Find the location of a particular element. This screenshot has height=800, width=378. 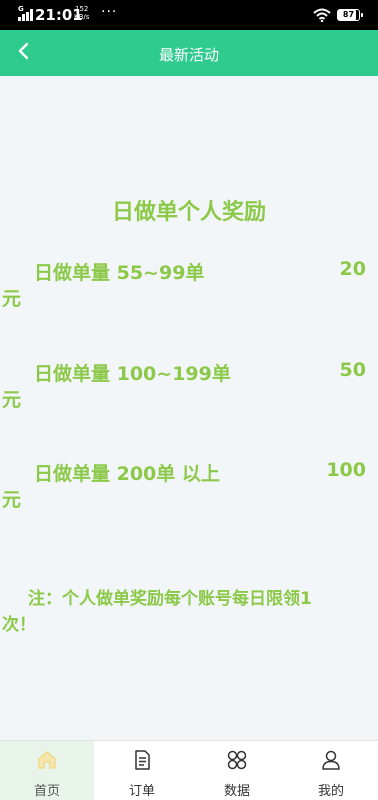

bottom-tab-bar: 首页 订单 数据 我的 is located at coordinates (189, 770).